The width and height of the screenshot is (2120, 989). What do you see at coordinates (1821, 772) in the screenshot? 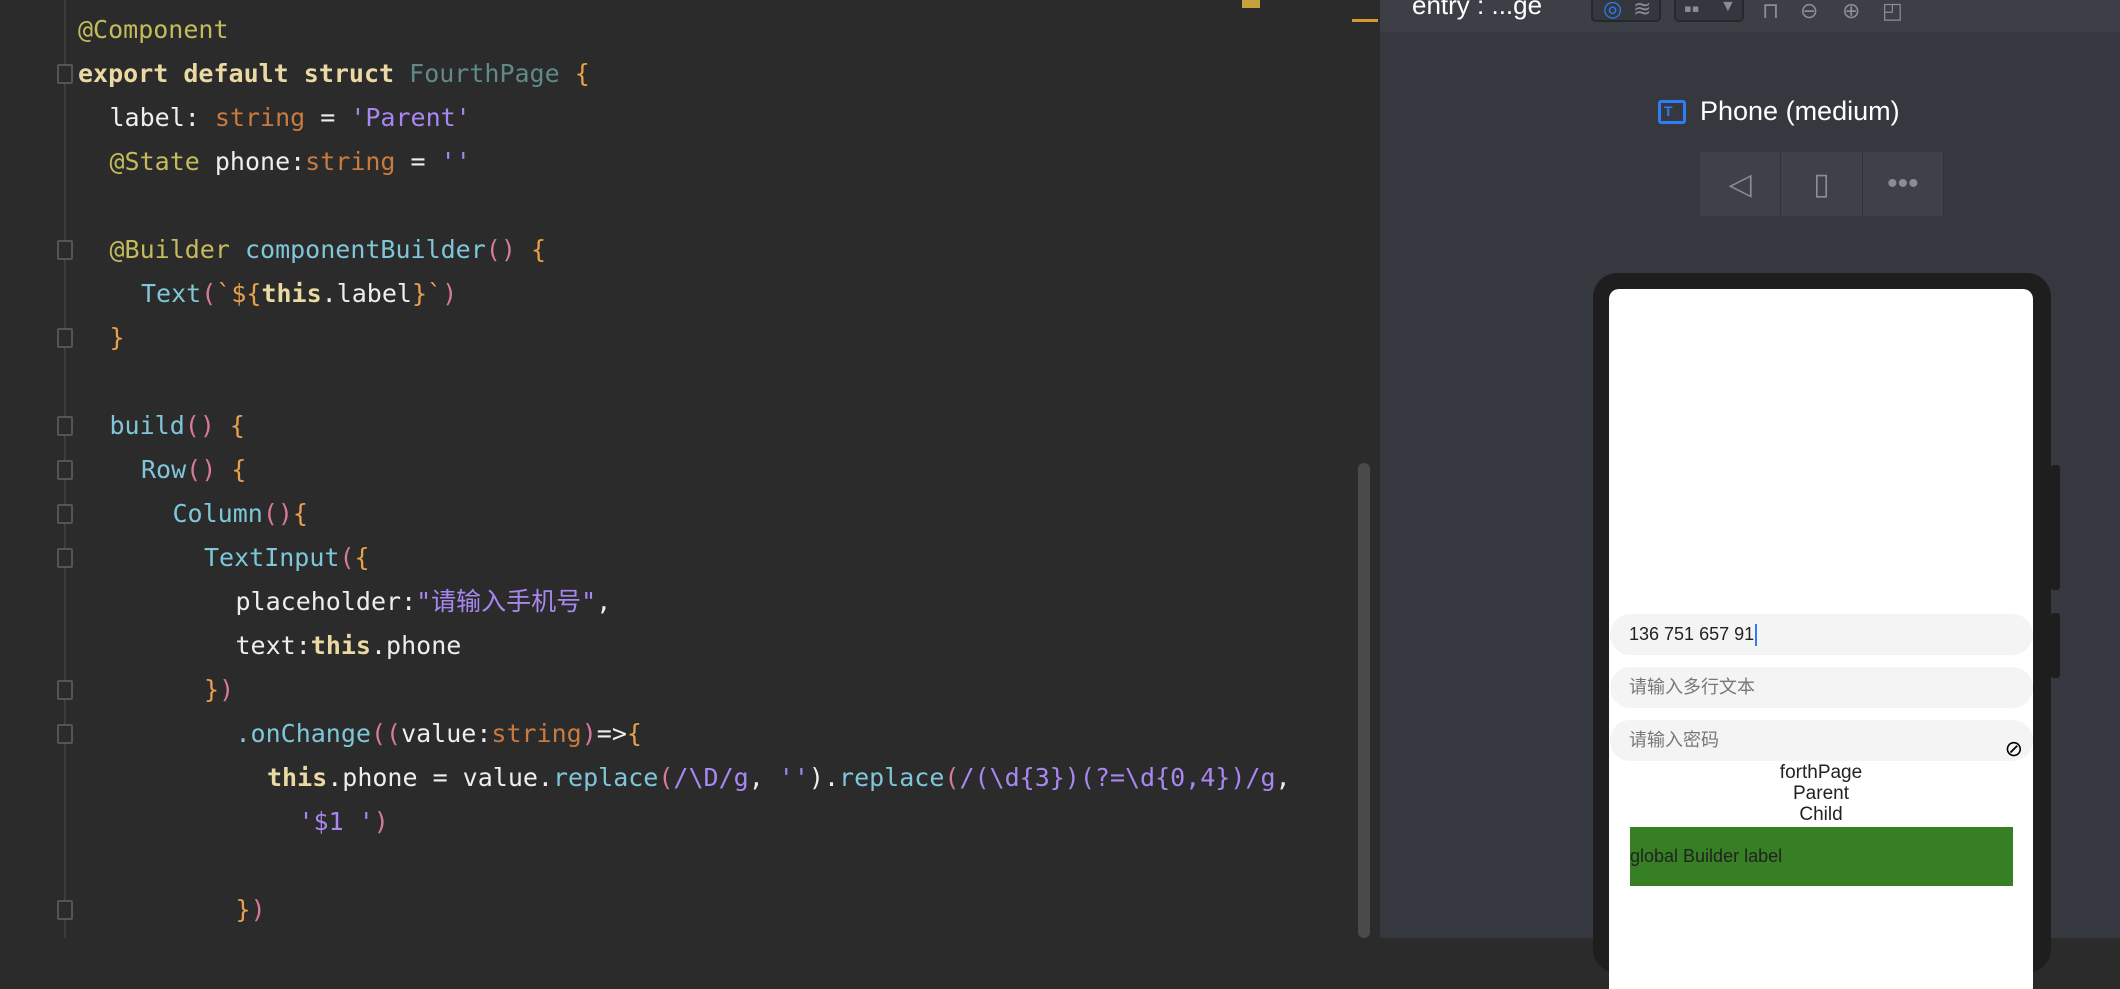
I see `text-forthpage: forthPage` at bounding box center [1821, 772].